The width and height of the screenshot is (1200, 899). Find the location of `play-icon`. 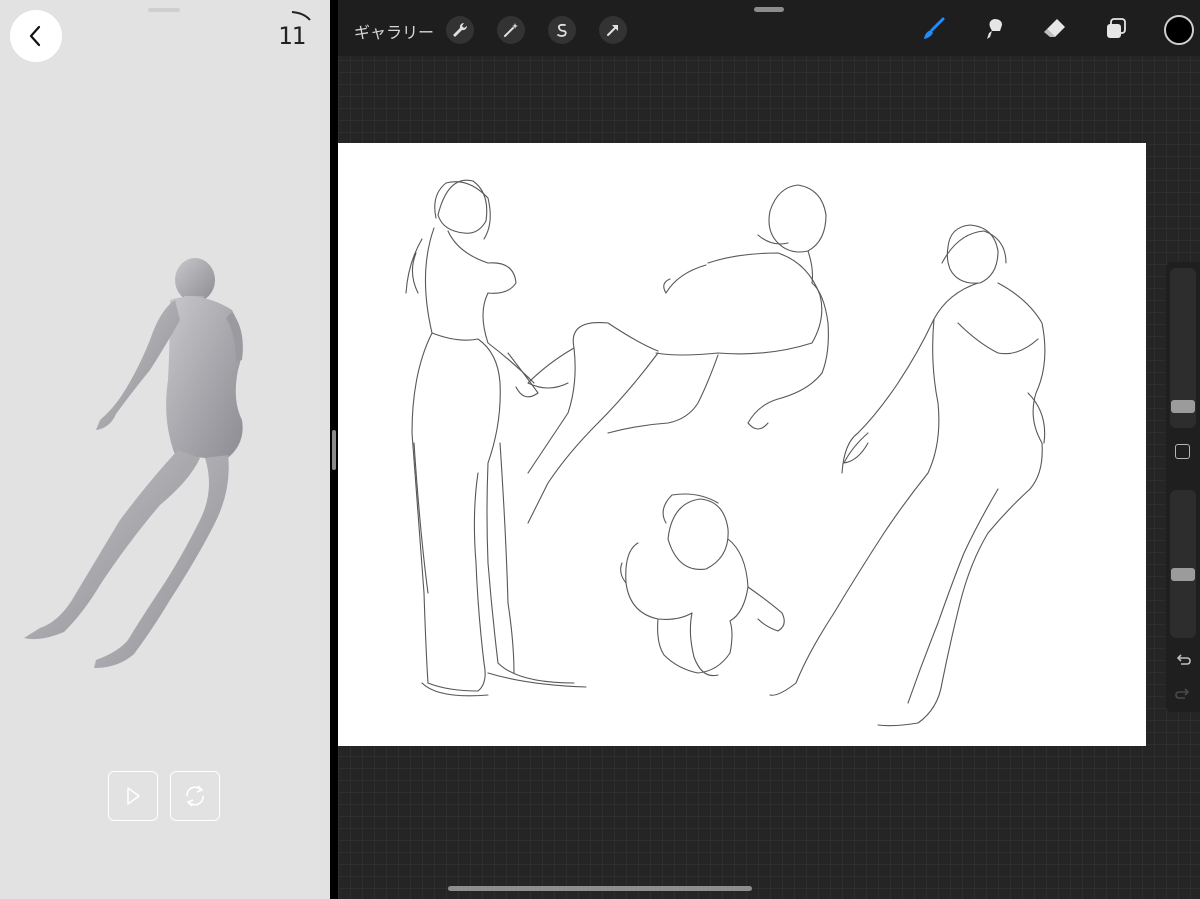

play-icon is located at coordinates (133, 796).